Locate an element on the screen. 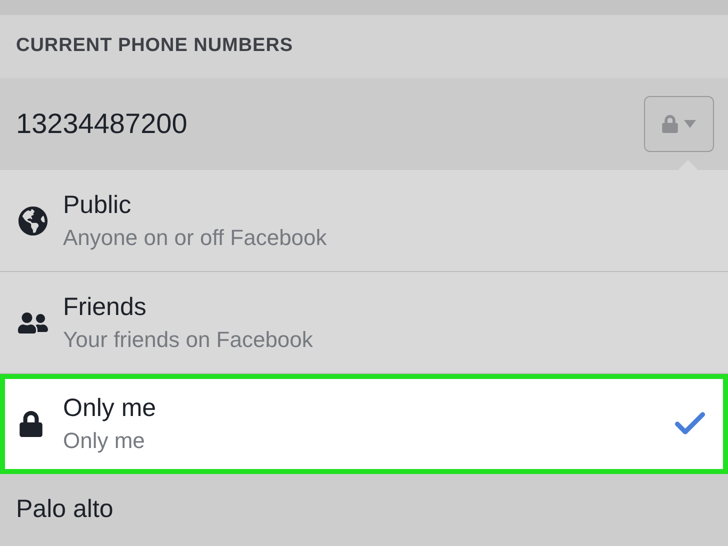 The height and width of the screenshot is (546, 728). option-subtitle: Anyone on or off Facebook is located at coordinates (195, 238).